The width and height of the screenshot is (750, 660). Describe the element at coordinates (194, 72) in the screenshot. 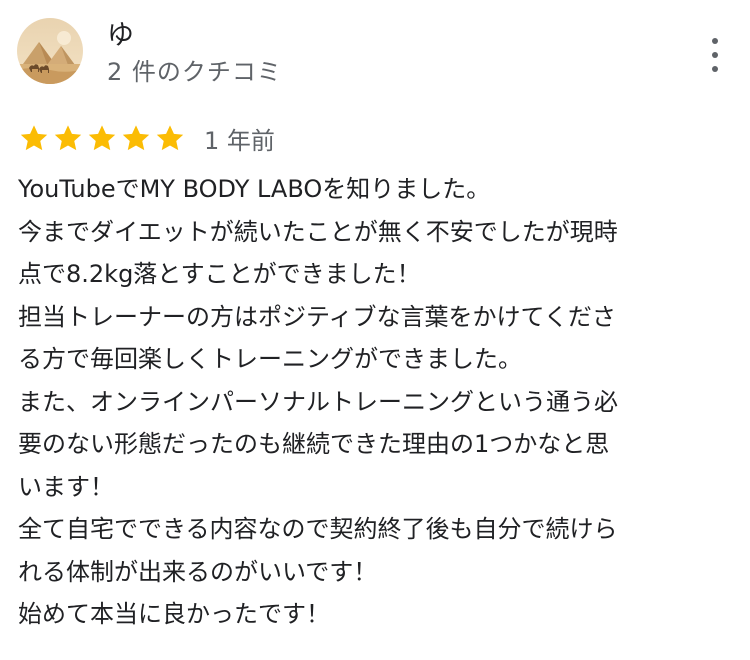

I see `author-review-count: 2 件のクチコミ` at that location.